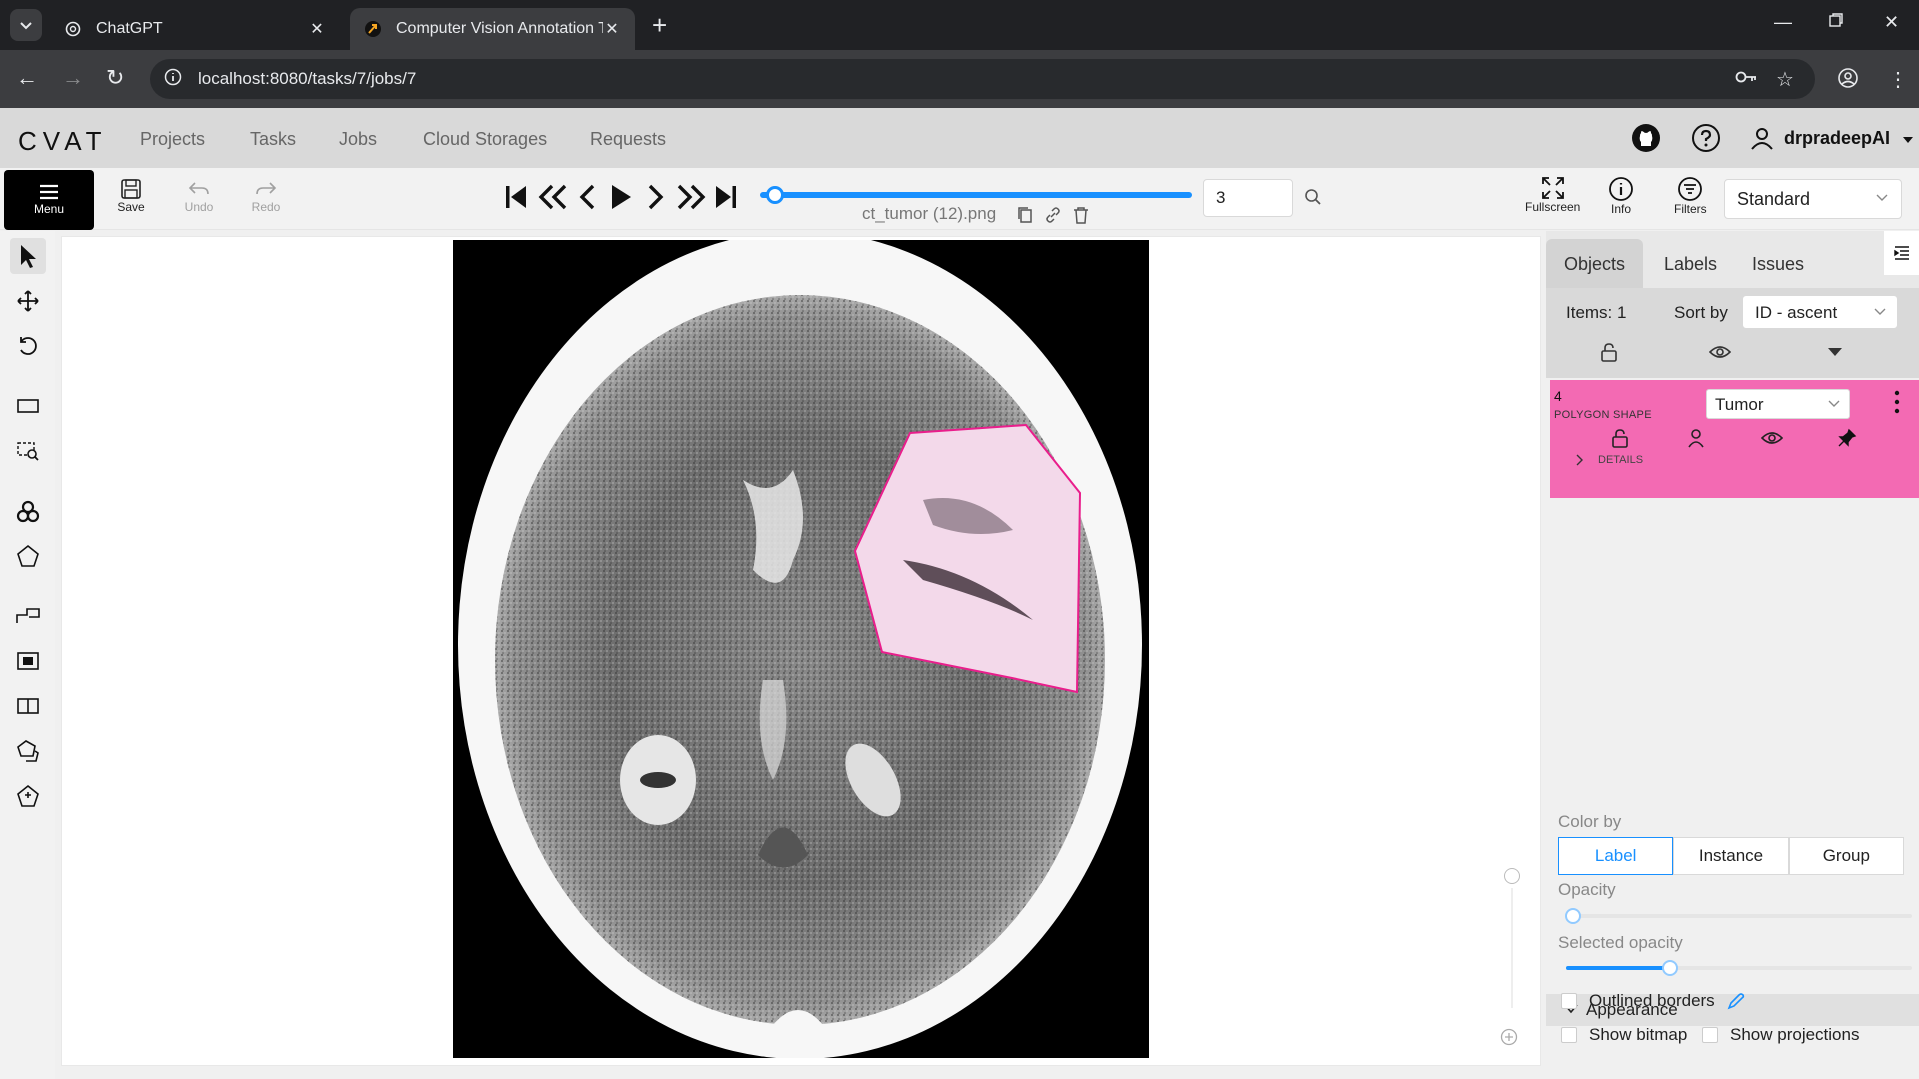 This screenshot has height=1079, width=1919. What do you see at coordinates (1732, 333) in the screenshot?
I see `objects-list-header: Items: 1 Sort by ID - ascent` at bounding box center [1732, 333].